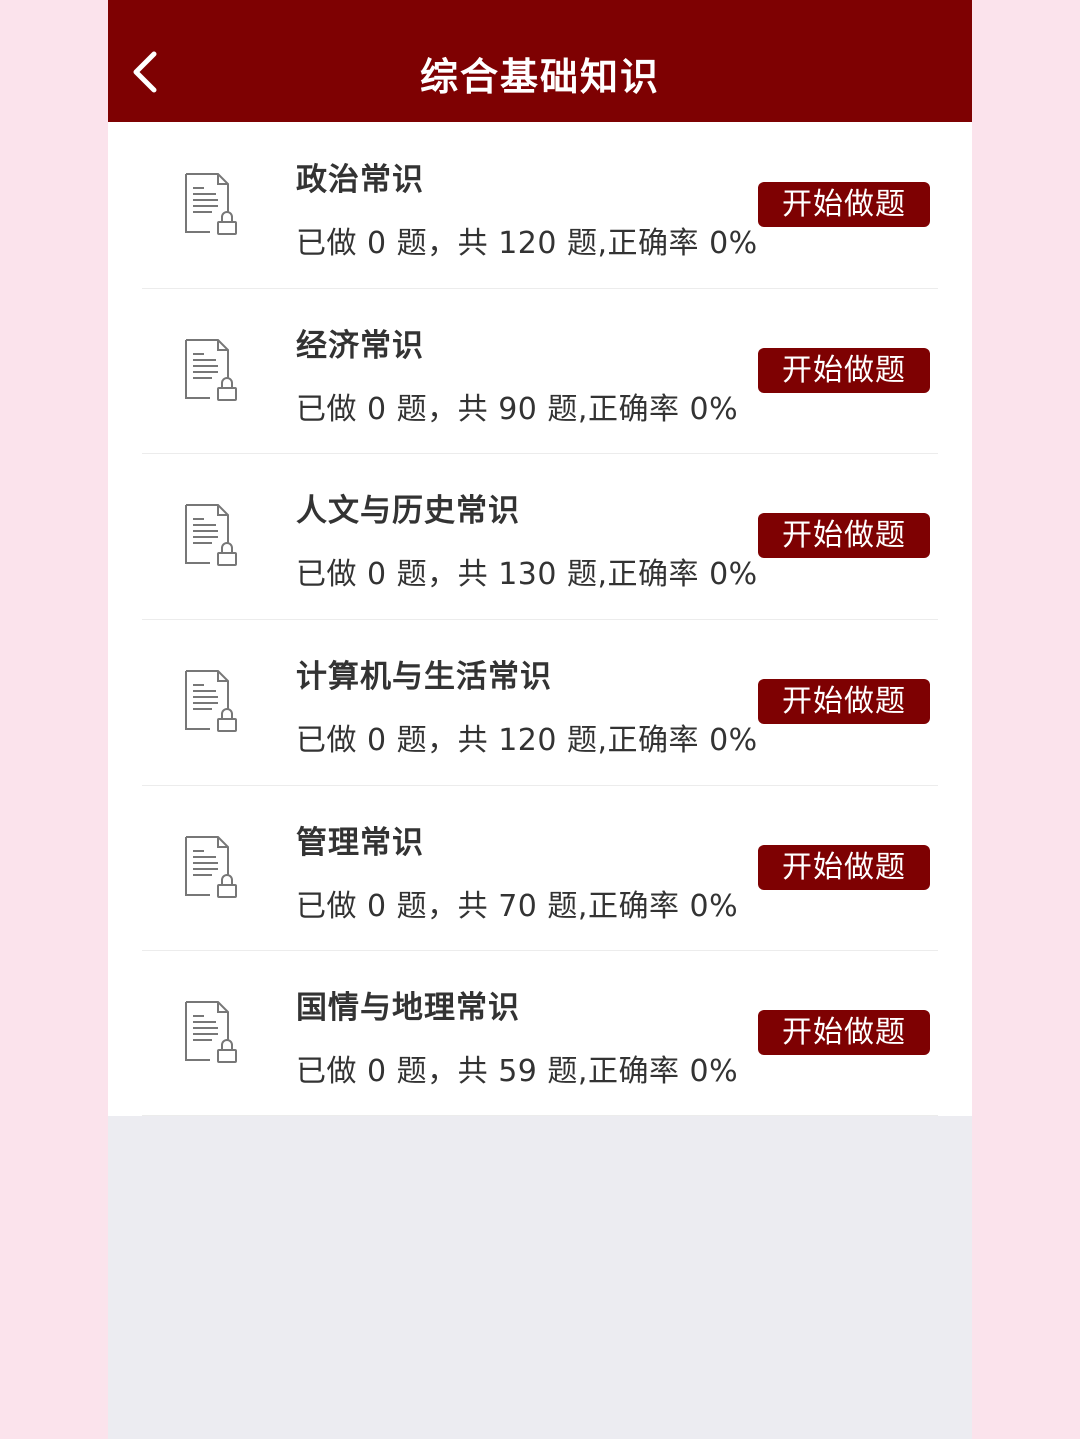 This screenshot has height=1439, width=1080. What do you see at coordinates (540, 702) in the screenshot?
I see `list-item: 计算机与生活常识 已做 0 题，共 120 题,正确率 0% 开始做题` at bounding box center [540, 702].